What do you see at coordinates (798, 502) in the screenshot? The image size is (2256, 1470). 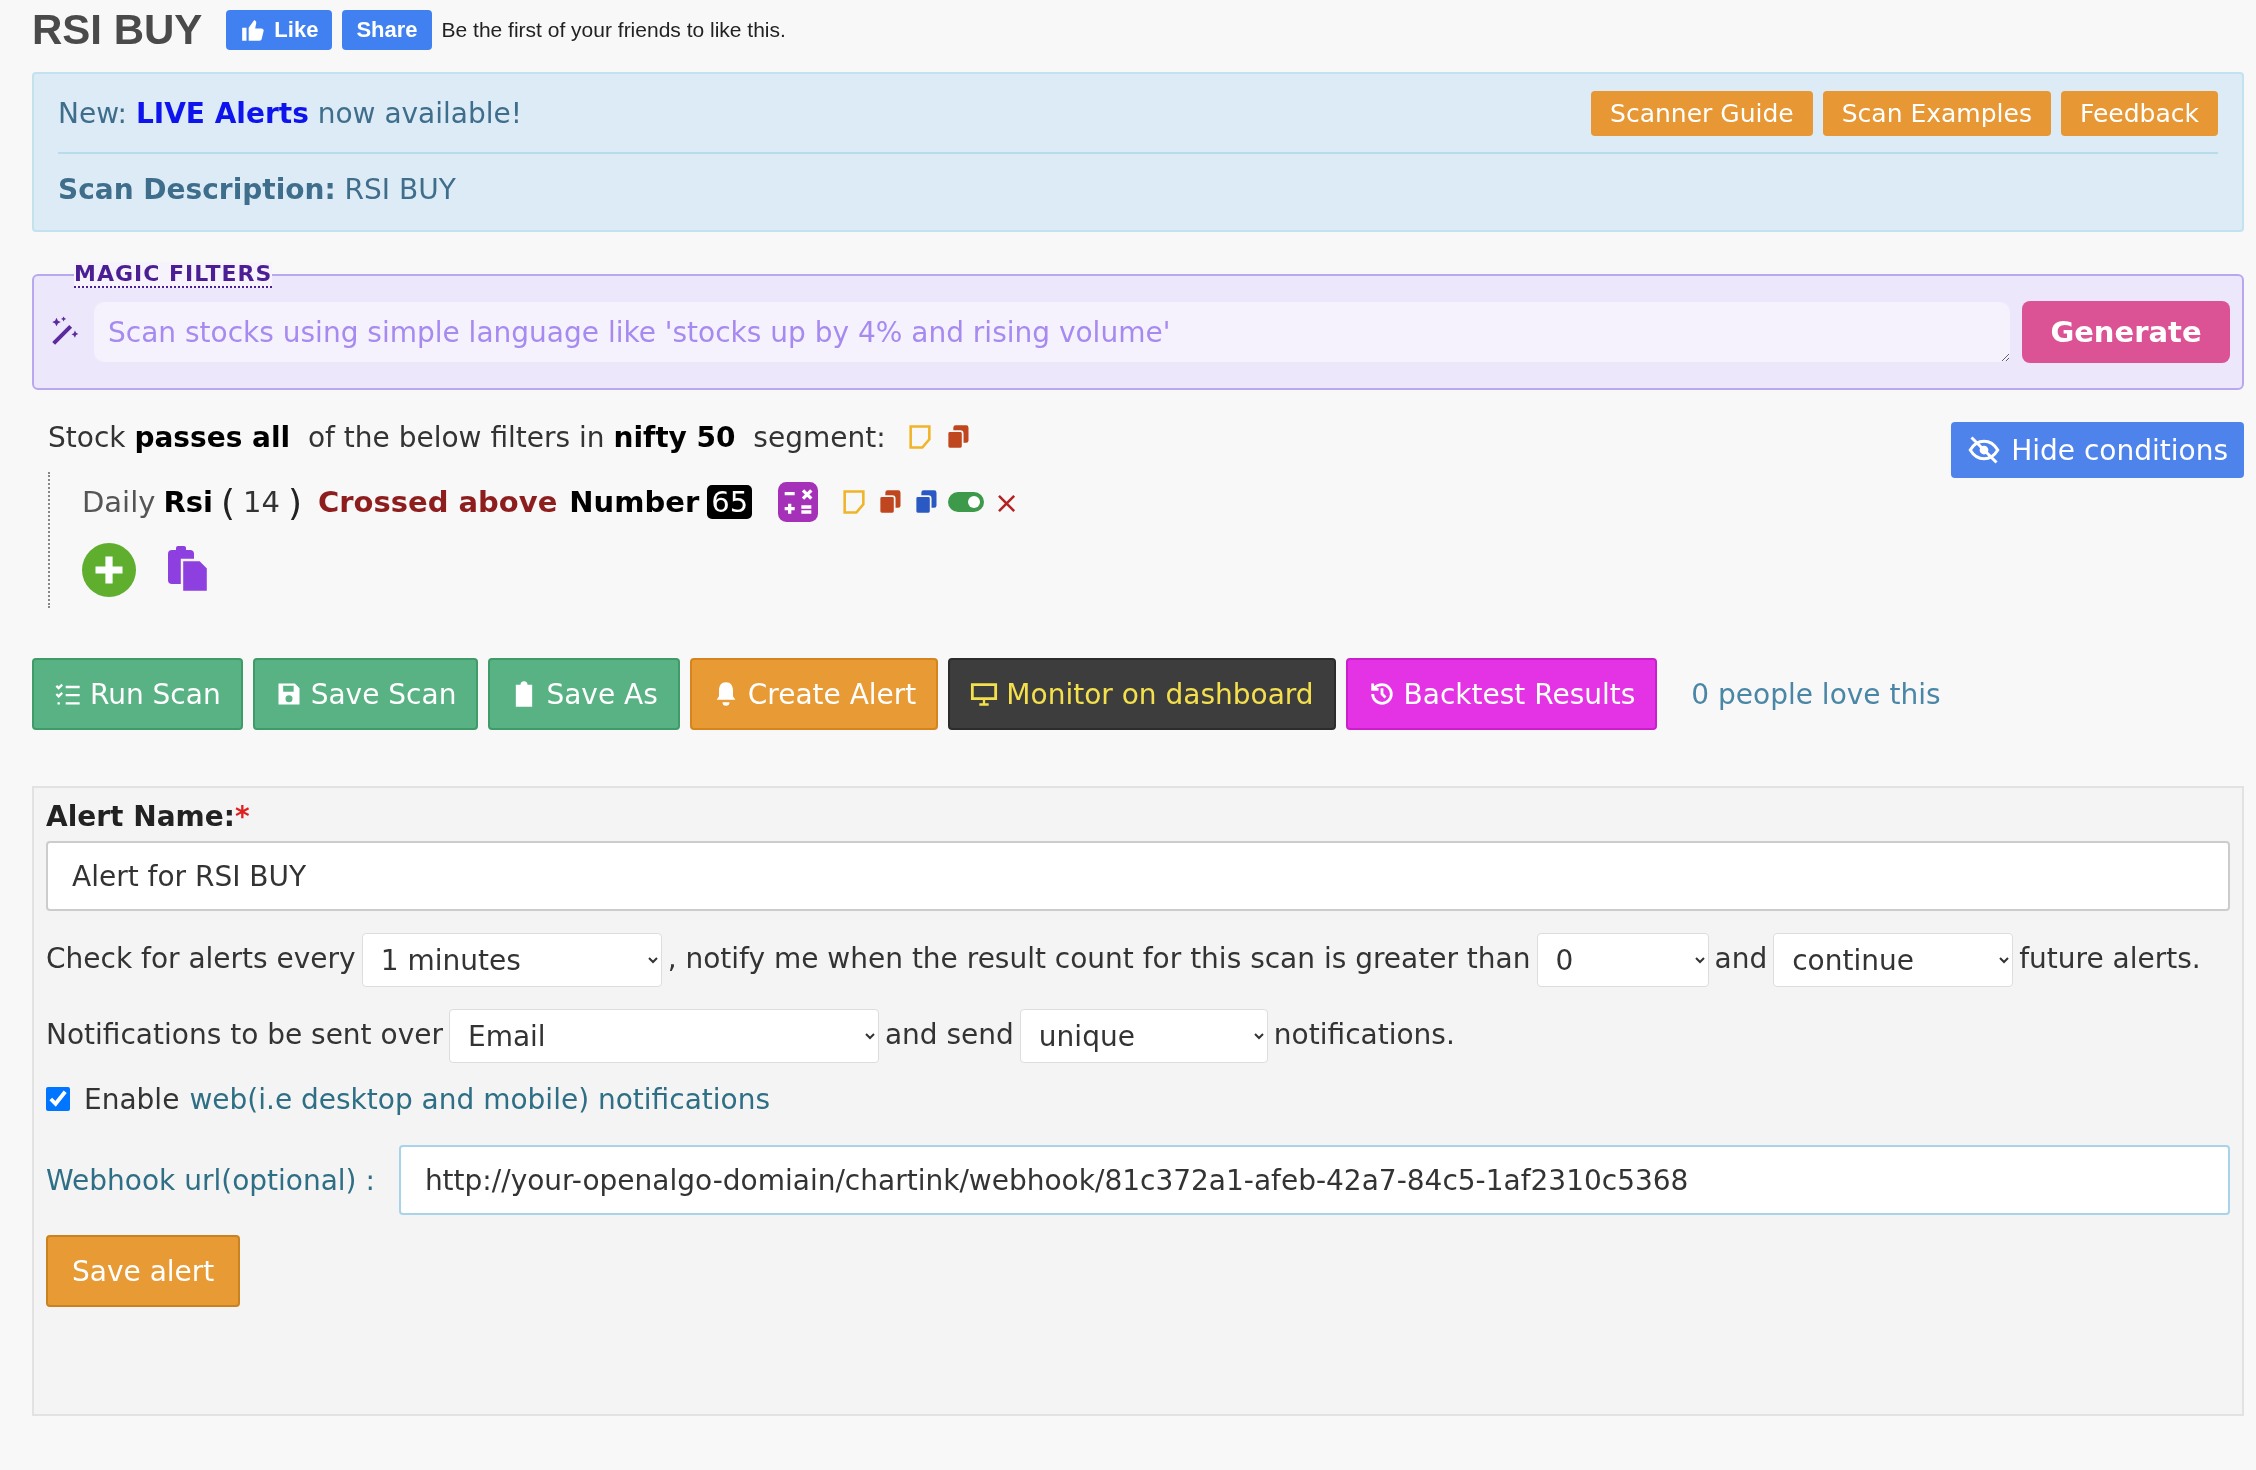 I see `calculator-icon` at bounding box center [798, 502].